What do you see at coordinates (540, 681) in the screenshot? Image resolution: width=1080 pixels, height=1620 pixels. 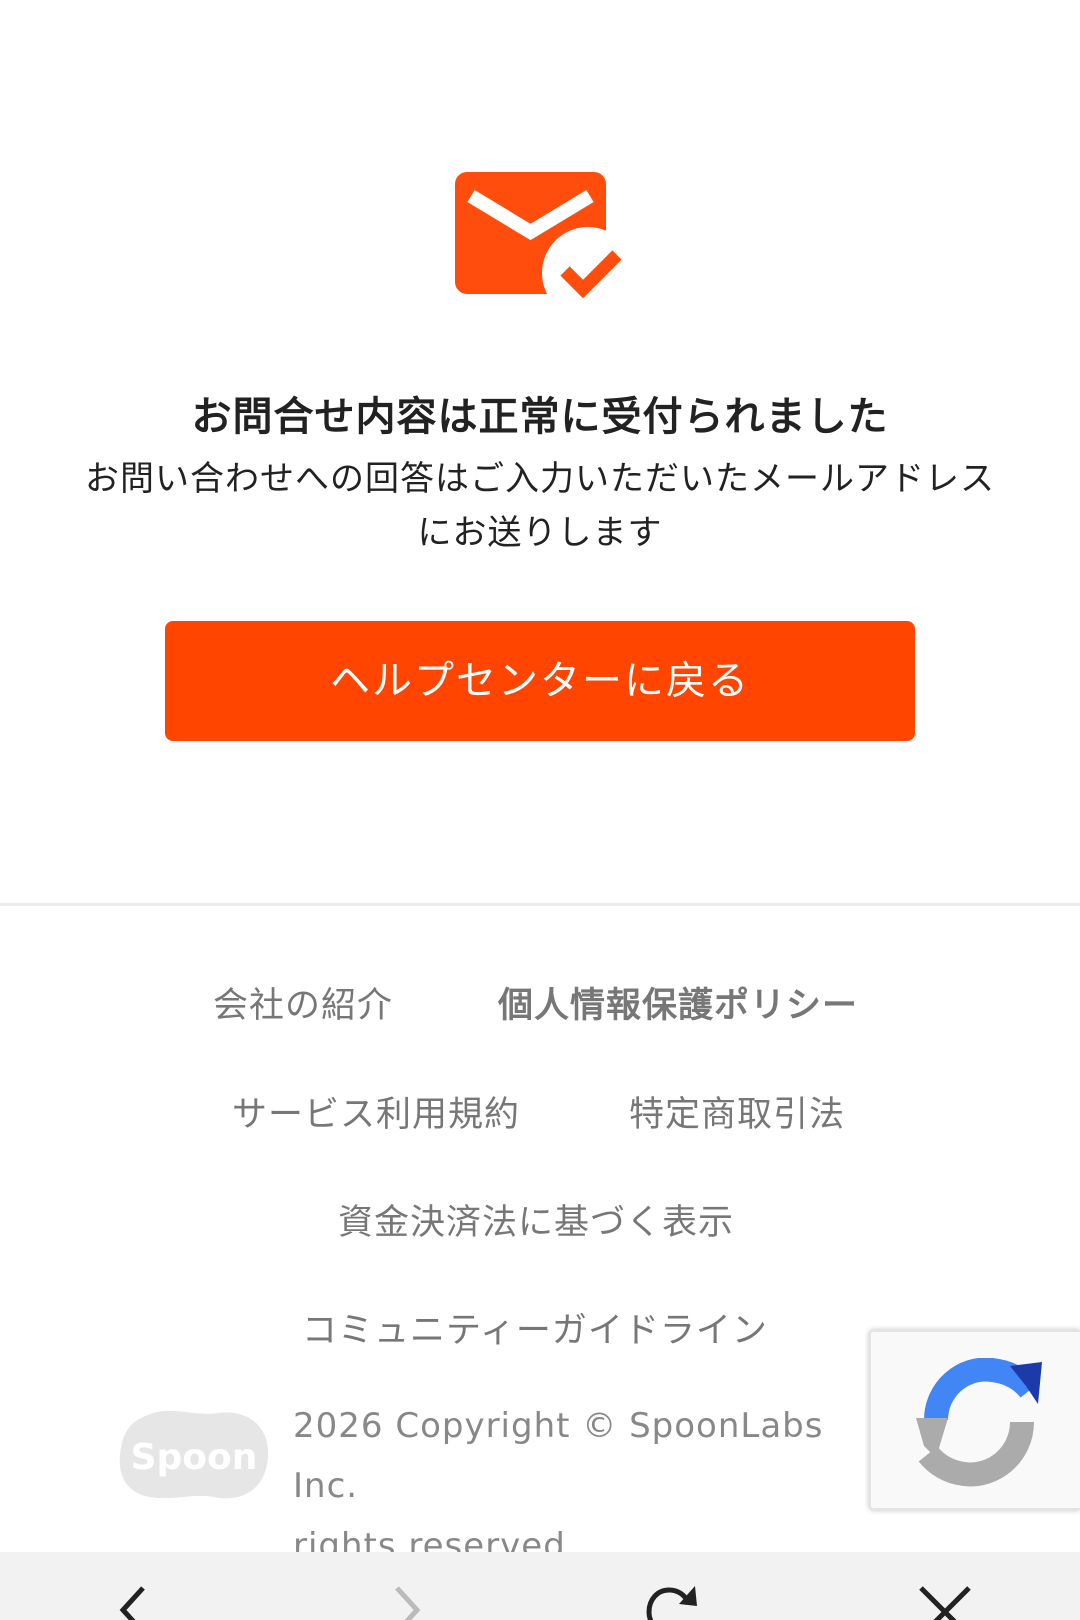 I see `back-to-help-center-button: ヘルプセンターに戻る` at bounding box center [540, 681].